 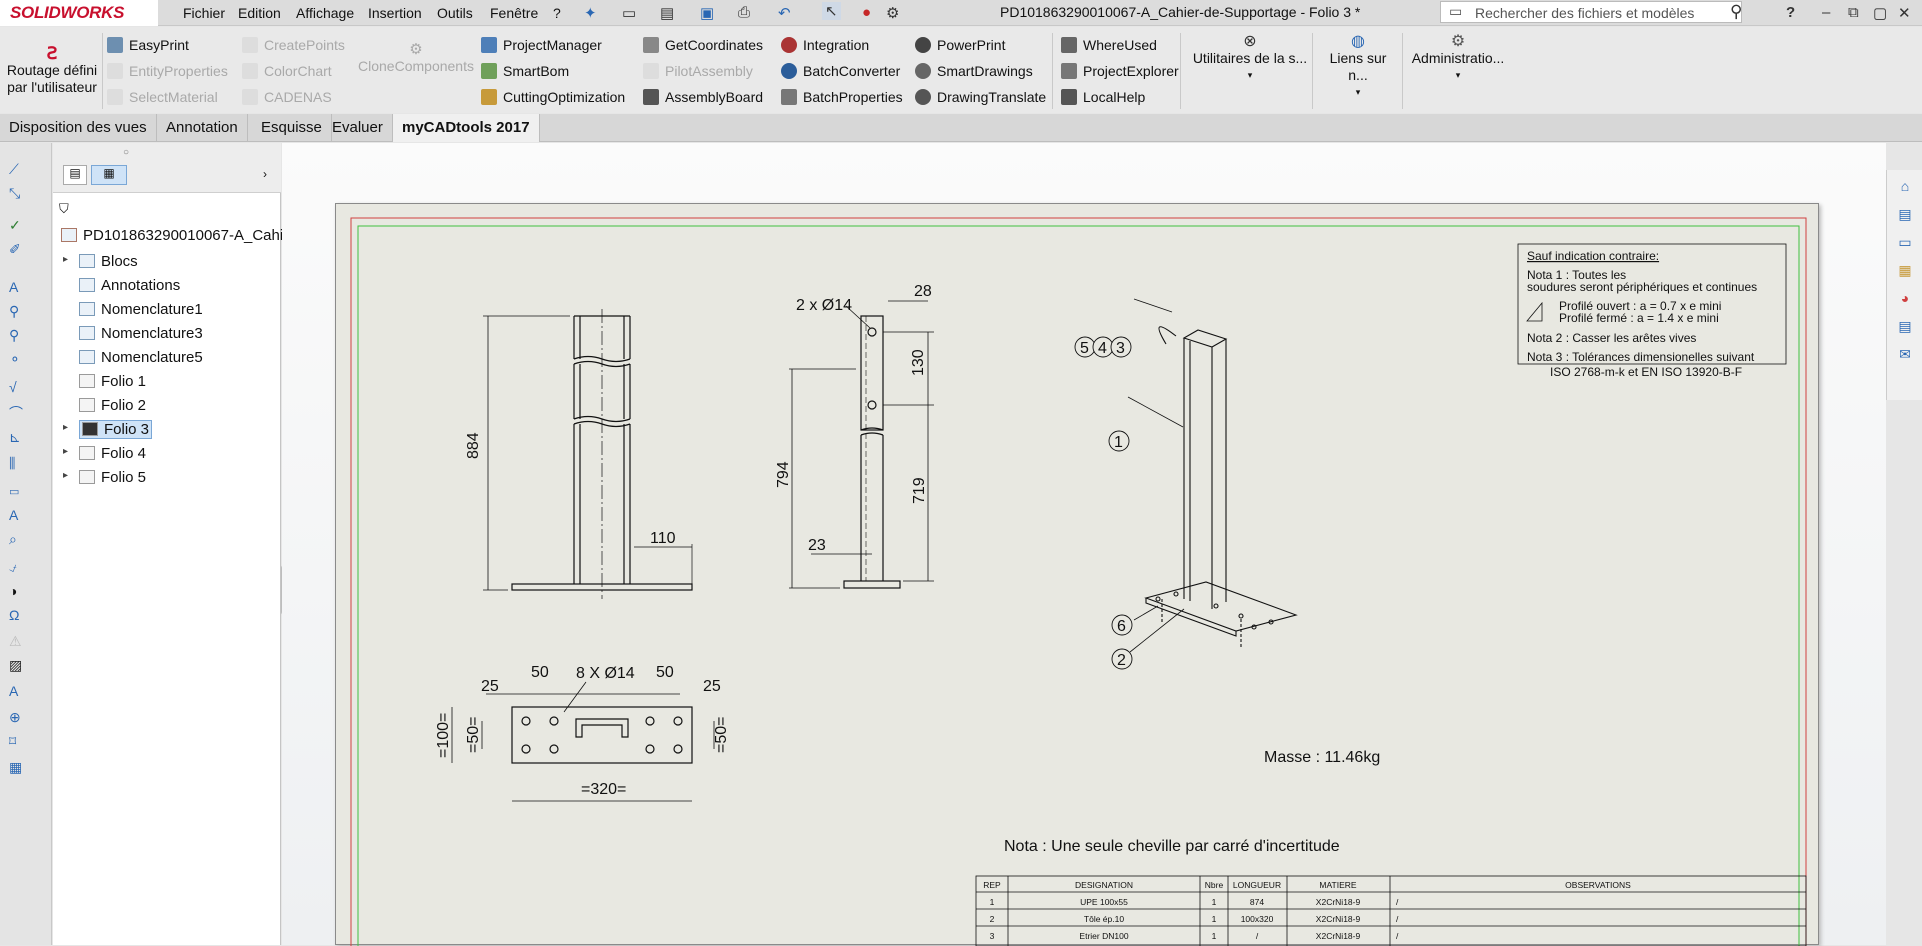 I want to click on cadenas-button: CADENAS, so click(x=287, y=99).